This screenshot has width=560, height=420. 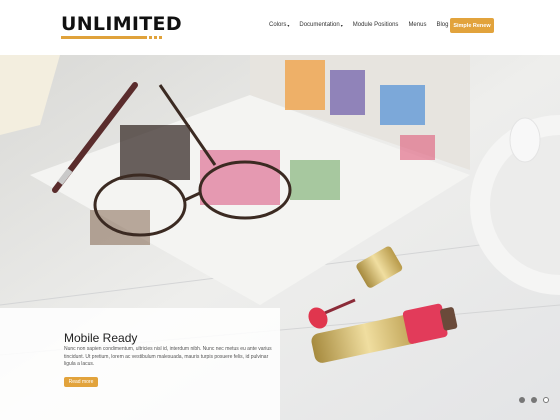 I want to click on simple-renew-button: Simple Renew, so click(x=472, y=25).